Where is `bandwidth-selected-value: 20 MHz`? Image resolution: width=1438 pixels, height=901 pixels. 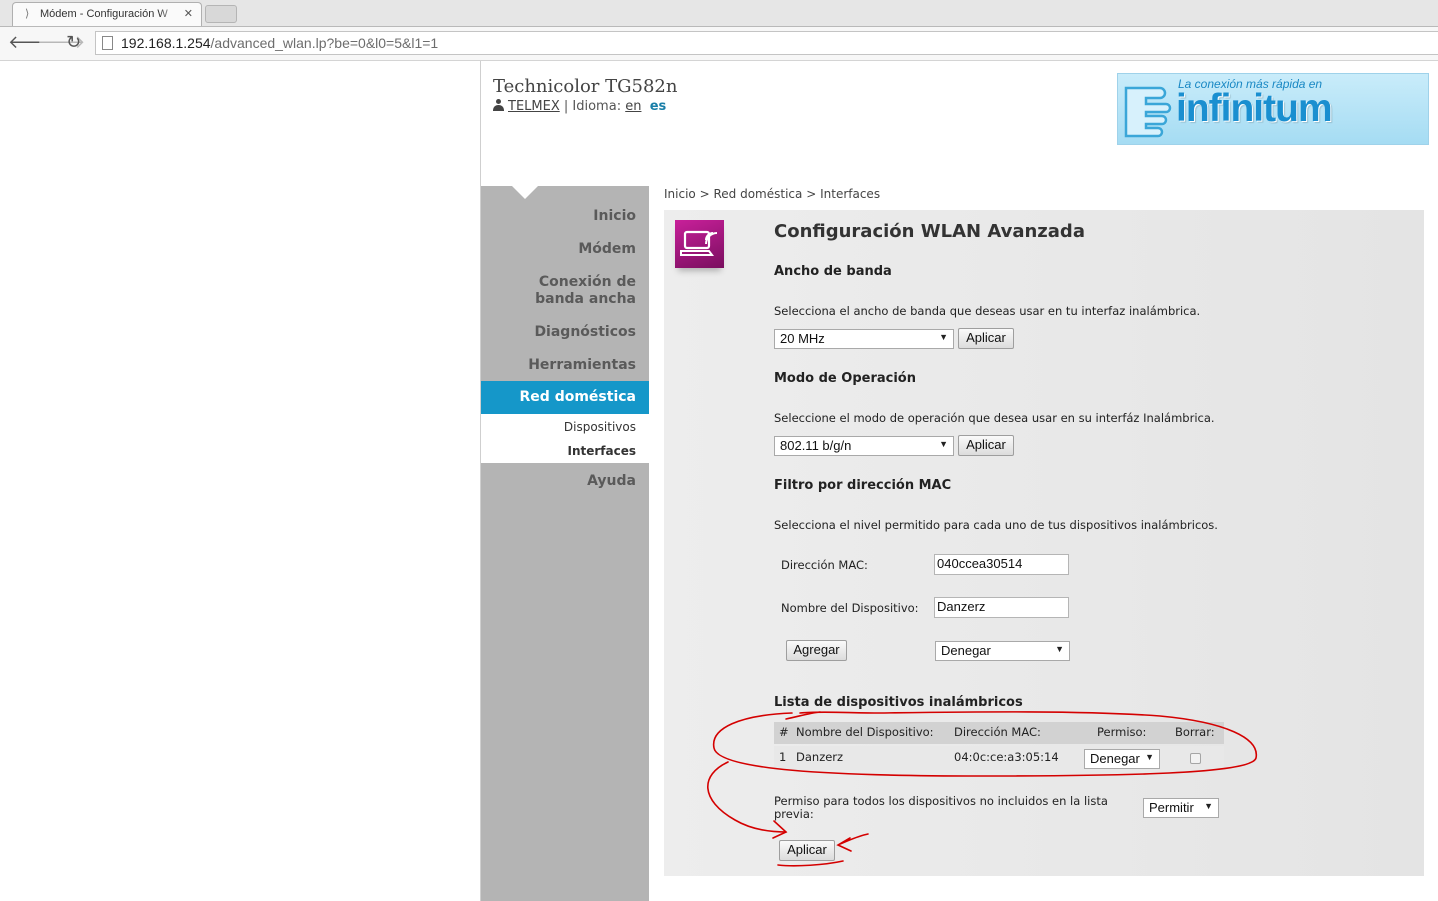 bandwidth-selected-value: 20 MHz is located at coordinates (802, 338).